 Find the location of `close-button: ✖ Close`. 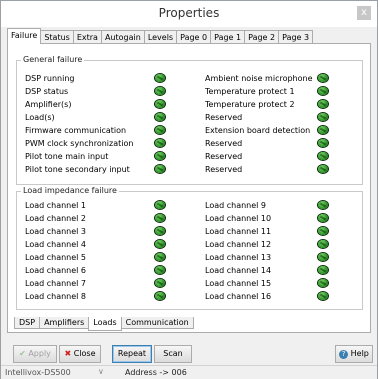

close-button: ✖ Close is located at coordinates (80, 354).